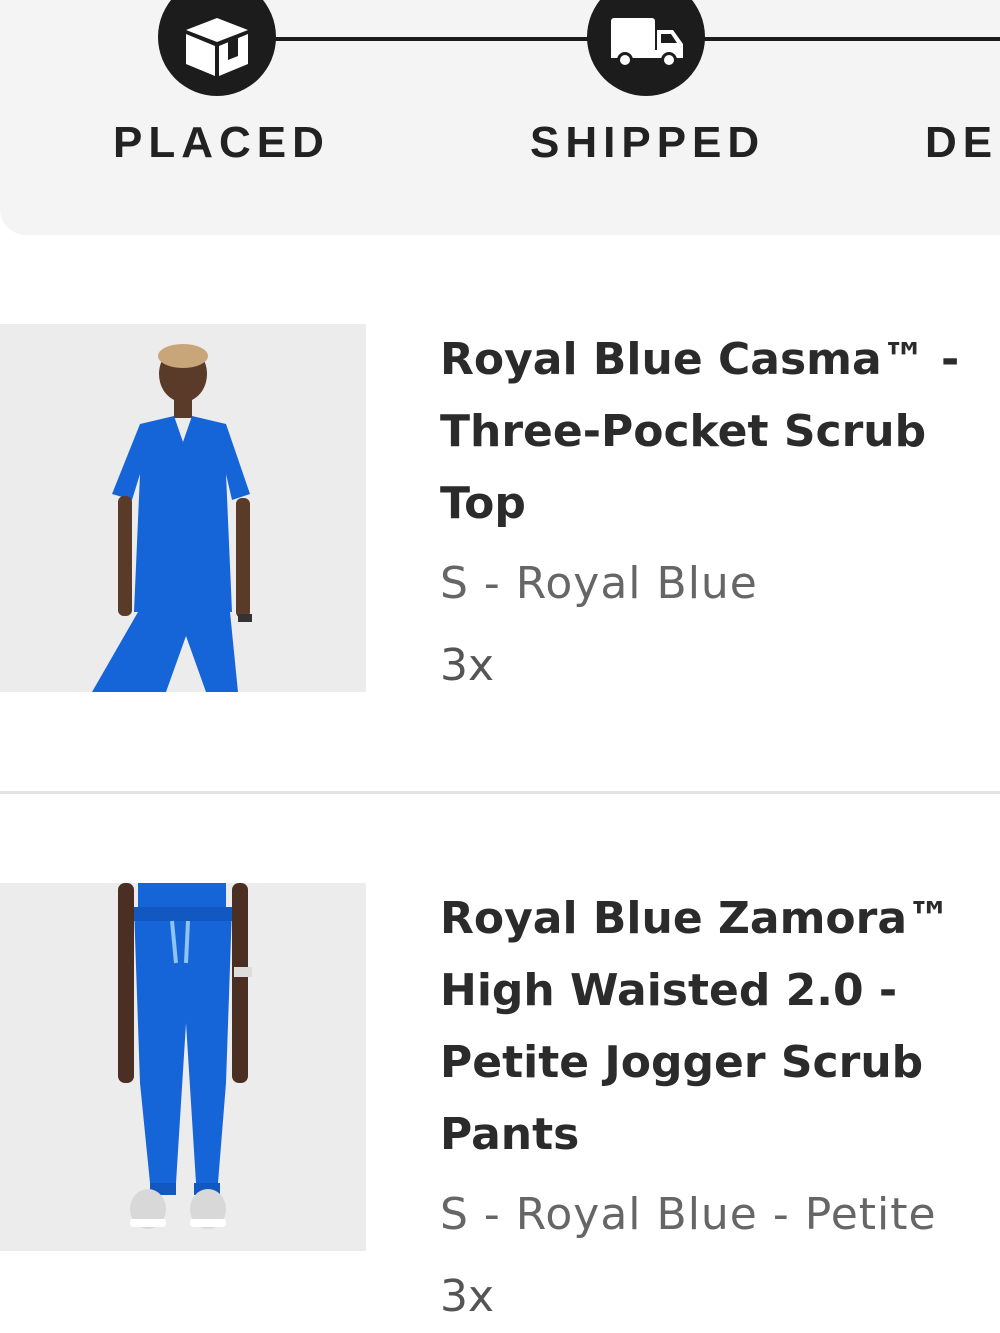  What do you see at coordinates (599, 583) in the screenshot?
I see `product-variant: S - Royal Blue` at bounding box center [599, 583].